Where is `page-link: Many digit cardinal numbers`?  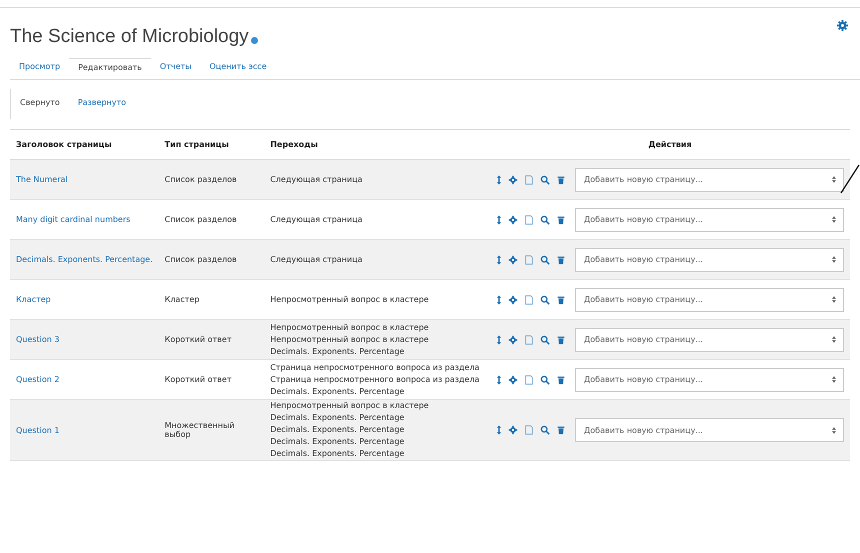 page-link: Many digit cardinal numbers is located at coordinates (73, 219).